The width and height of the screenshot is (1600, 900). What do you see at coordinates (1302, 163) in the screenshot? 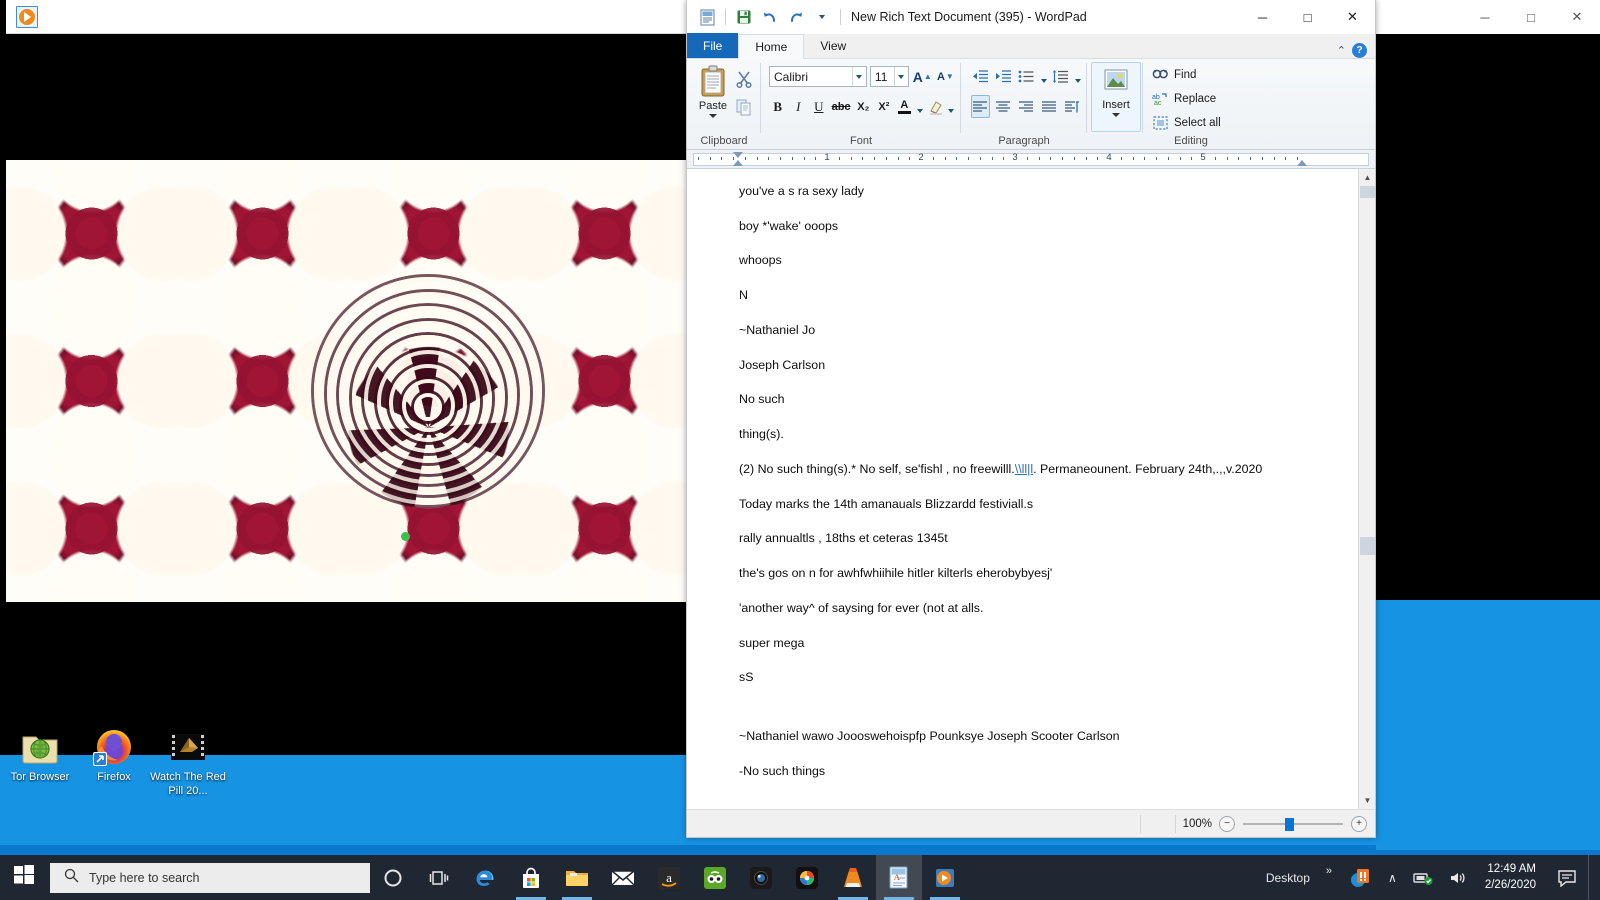
I see `right-indent-marker` at bounding box center [1302, 163].